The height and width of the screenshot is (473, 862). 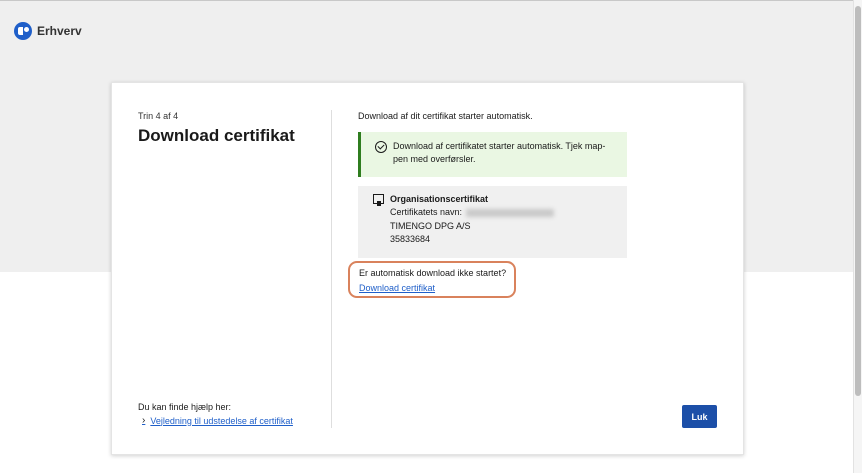 I want to click on help-guide-link-label: Vejledning til udstedelse af certifikat, so click(x=221, y=420).